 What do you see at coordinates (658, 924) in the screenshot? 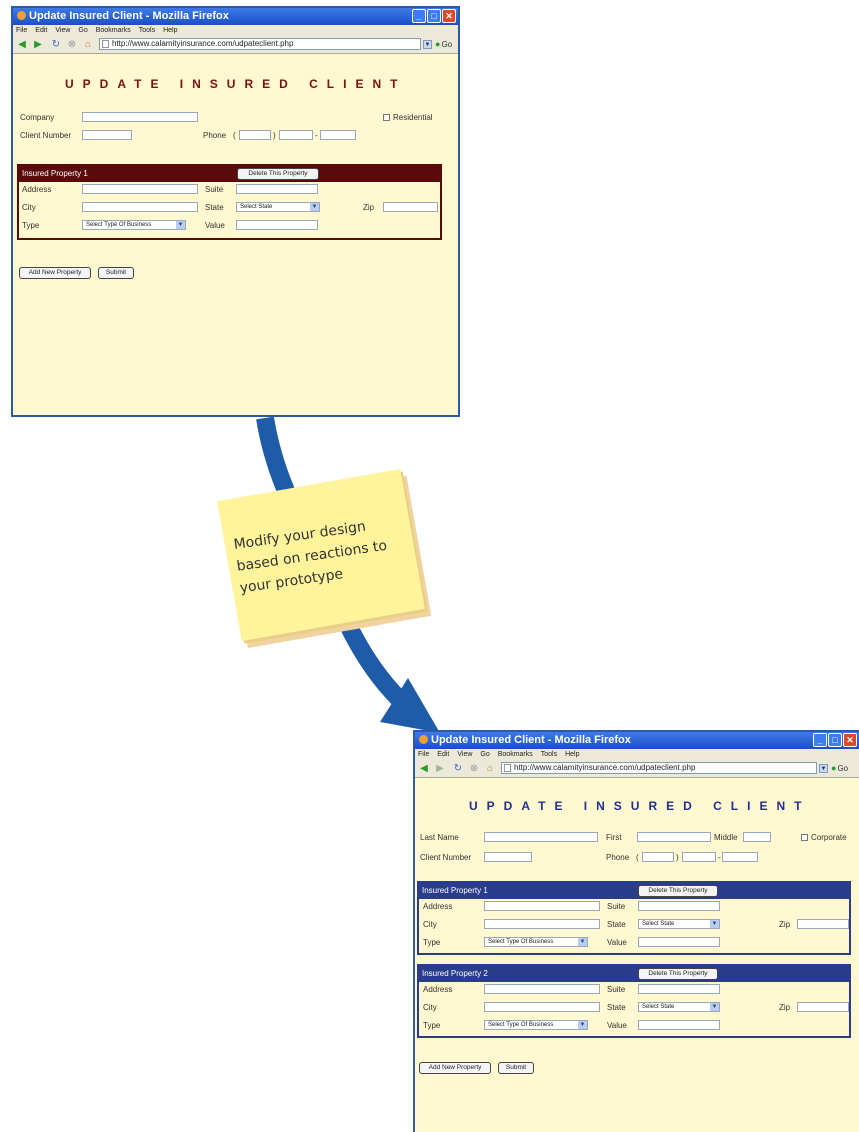
I see `state-select-value: Select State` at bounding box center [658, 924].